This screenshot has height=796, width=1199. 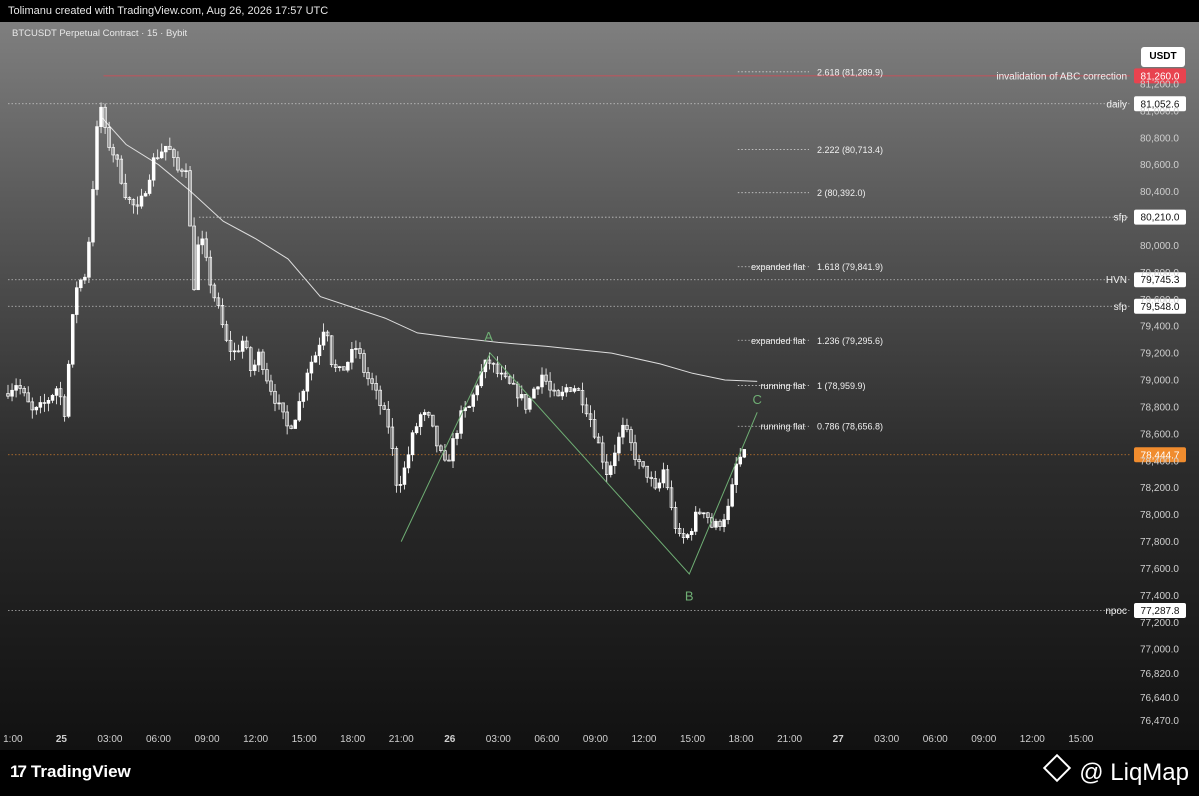 What do you see at coordinates (1159, 381) in the screenshot?
I see `y-tick-label: 79,000.0` at bounding box center [1159, 381].